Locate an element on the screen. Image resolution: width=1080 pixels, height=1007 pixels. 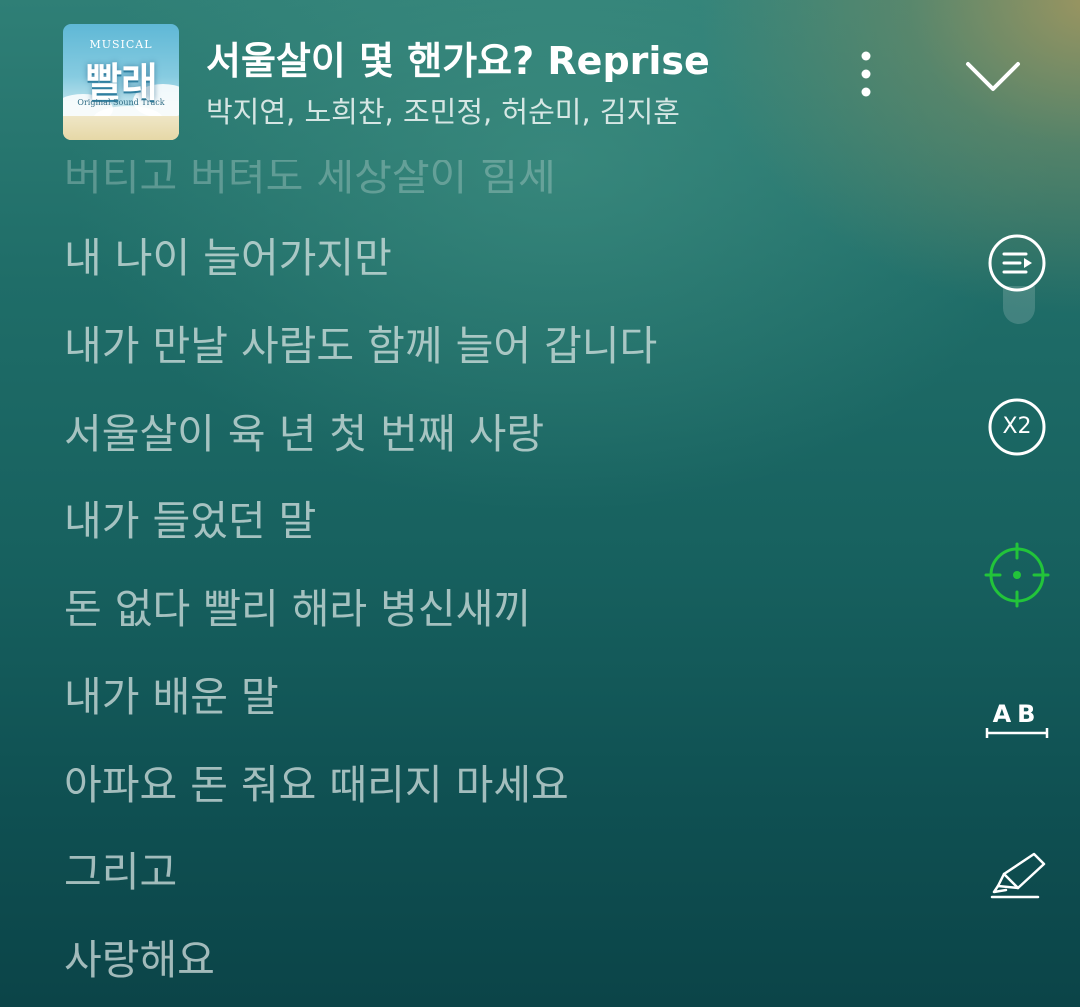
lyric-line: 아파요 돈 줘요 때리지 마세요 is located at coordinates (316, 785).